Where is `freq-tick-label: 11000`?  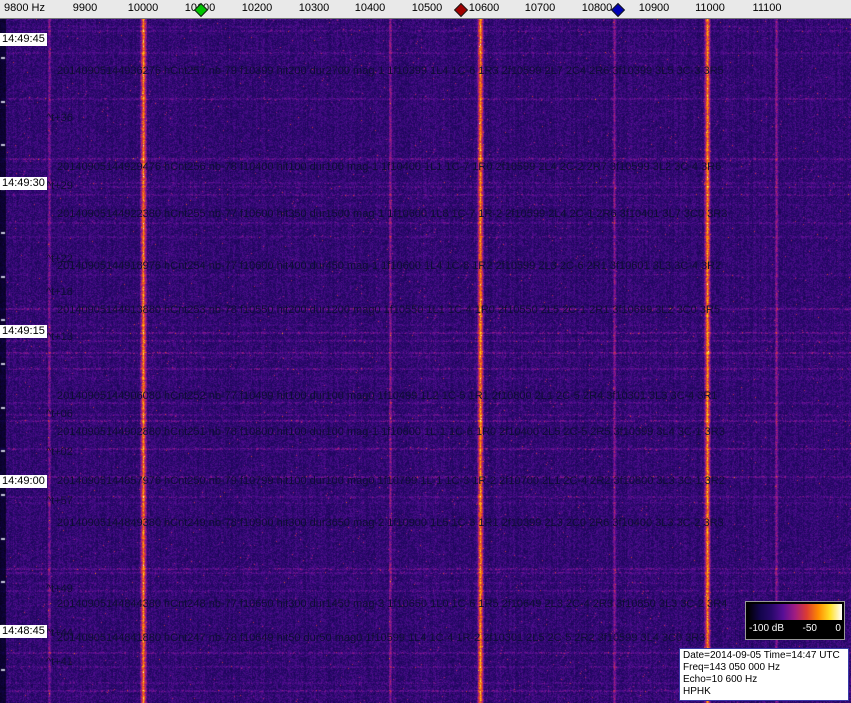 freq-tick-label: 11000 is located at coordinates (710, 8).